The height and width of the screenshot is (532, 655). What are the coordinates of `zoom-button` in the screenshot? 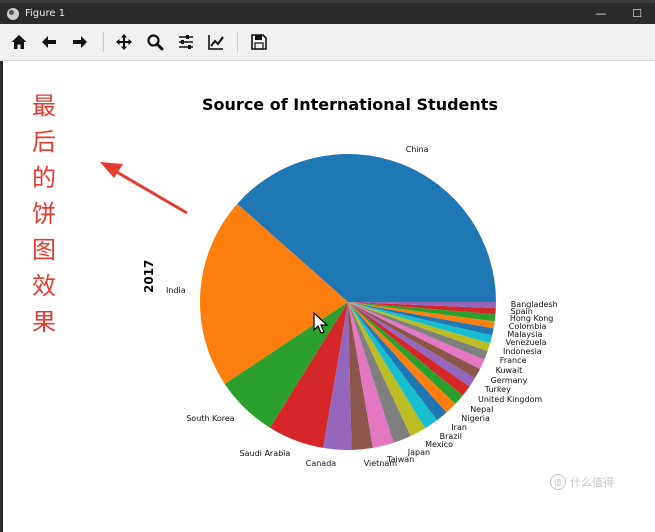 It's located at (155, 42).